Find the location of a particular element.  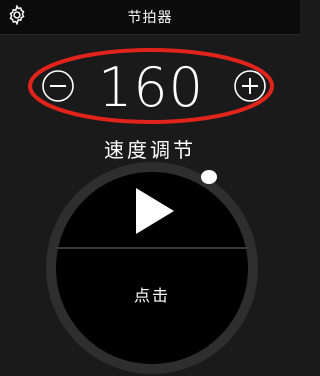

tap-label: 点击 is located at coordinates (151, 295).